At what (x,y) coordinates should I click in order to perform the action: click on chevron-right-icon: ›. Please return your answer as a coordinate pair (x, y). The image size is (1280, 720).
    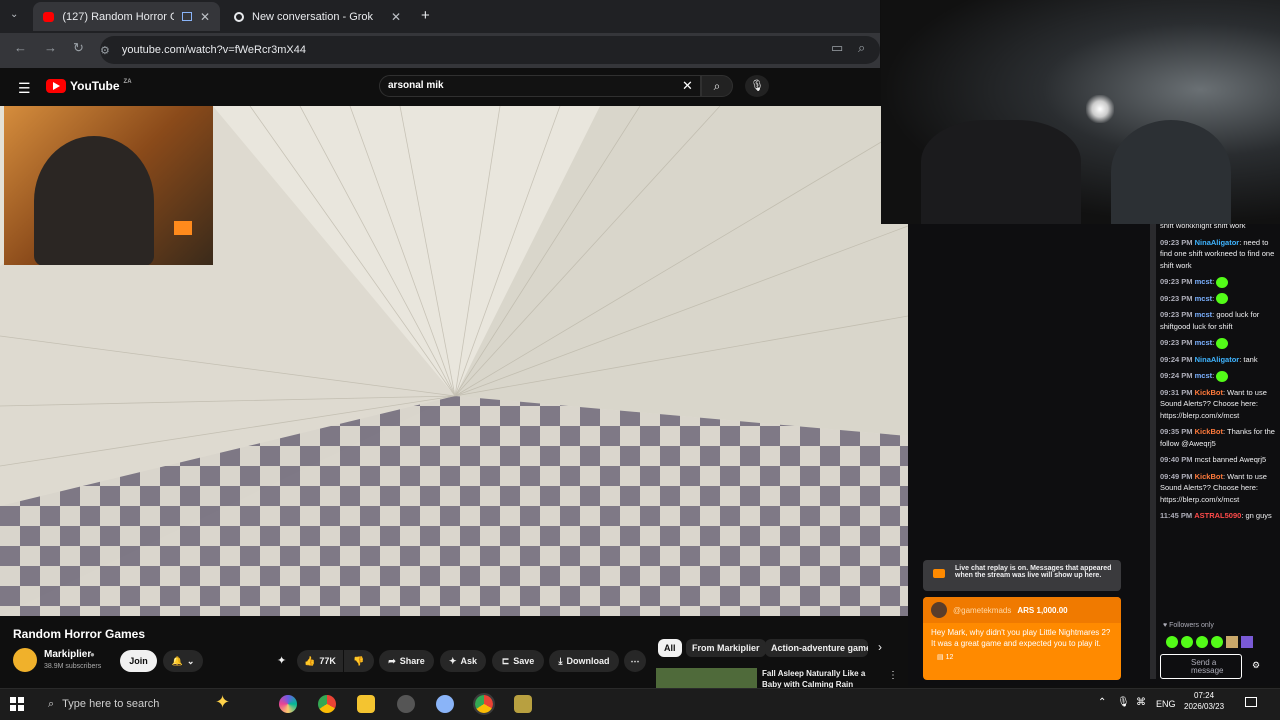
    Looking at the image, I should click on (880, 647).